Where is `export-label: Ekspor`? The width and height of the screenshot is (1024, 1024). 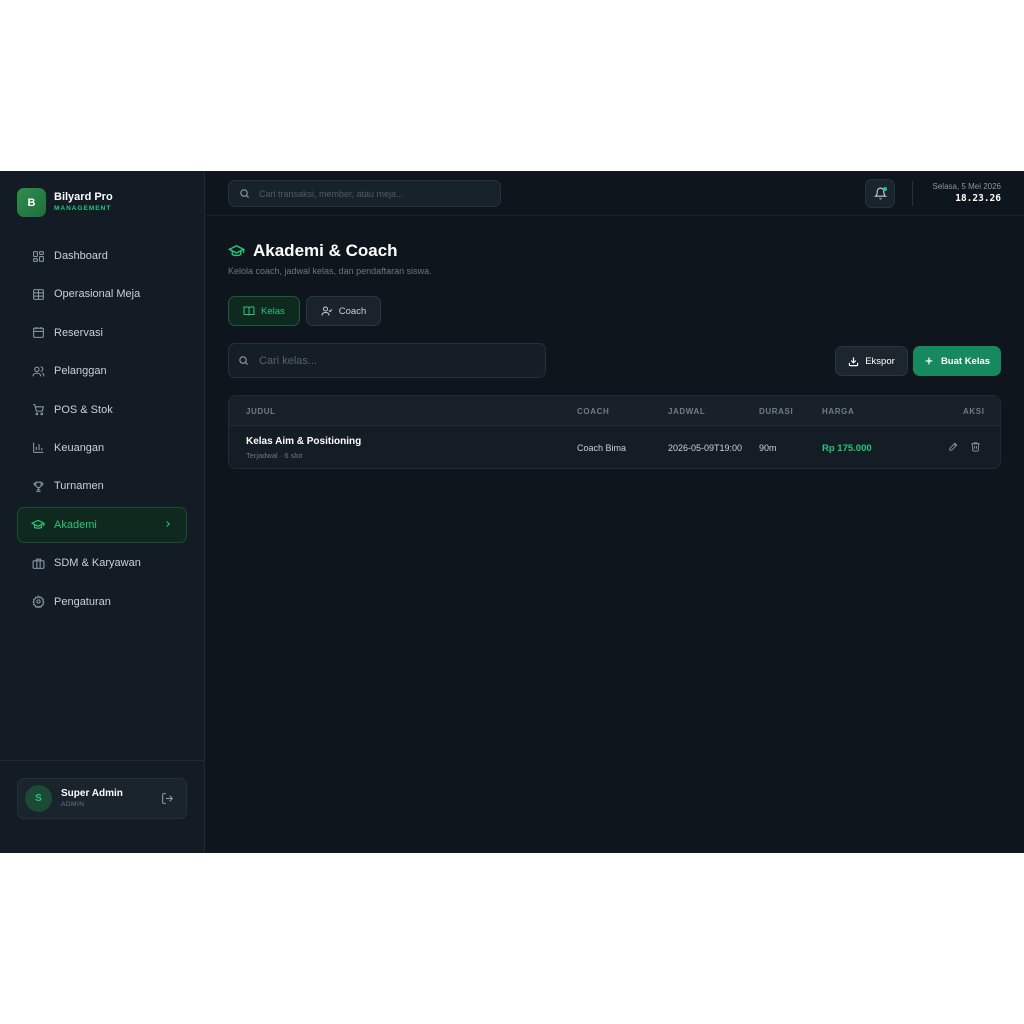
export-label: Ekspor is located at coordinates (880, 361).